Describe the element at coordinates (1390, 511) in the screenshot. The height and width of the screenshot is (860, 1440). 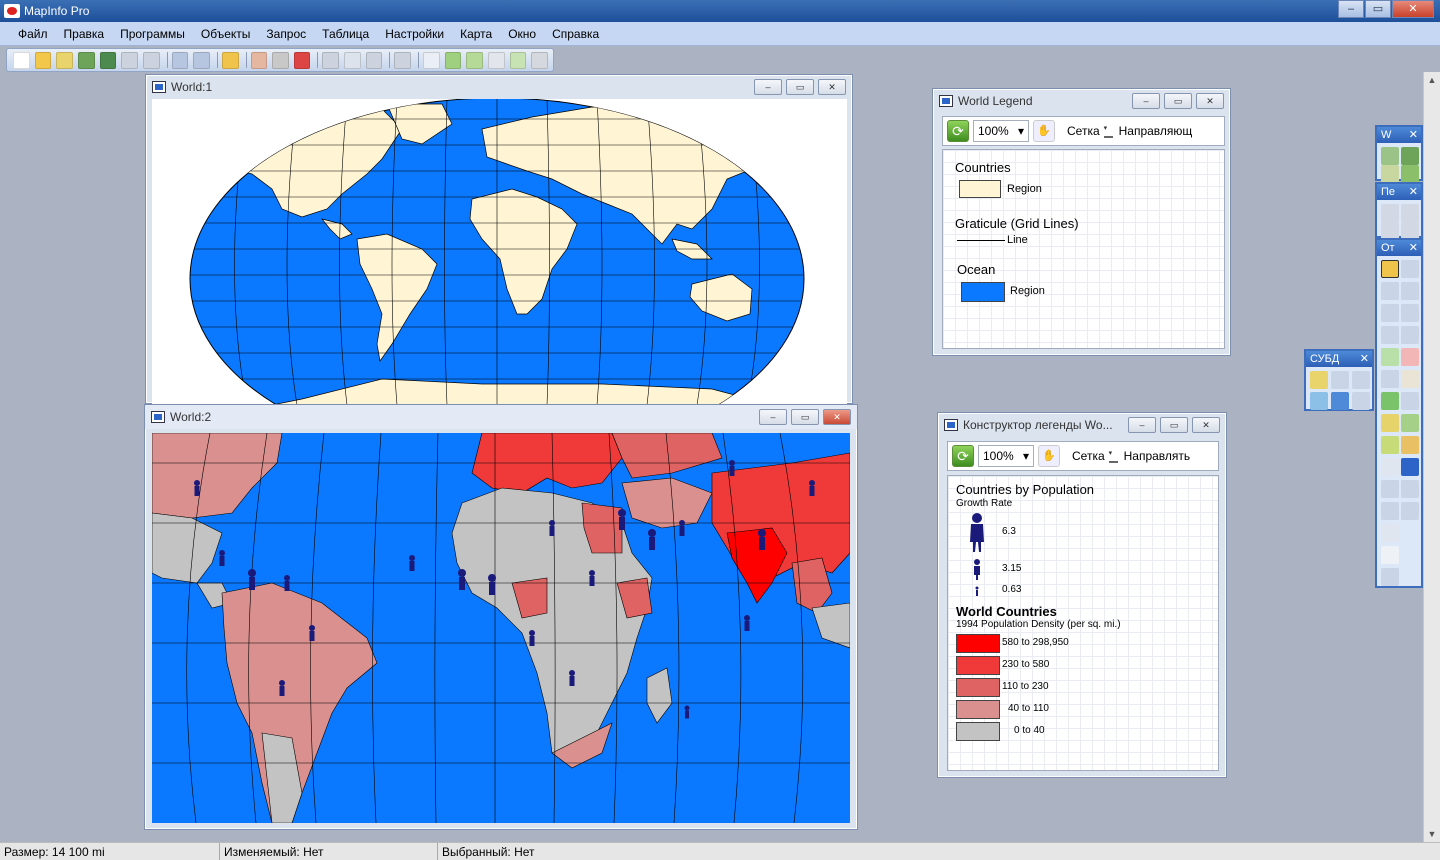
I see `set-target-icon` at that location.